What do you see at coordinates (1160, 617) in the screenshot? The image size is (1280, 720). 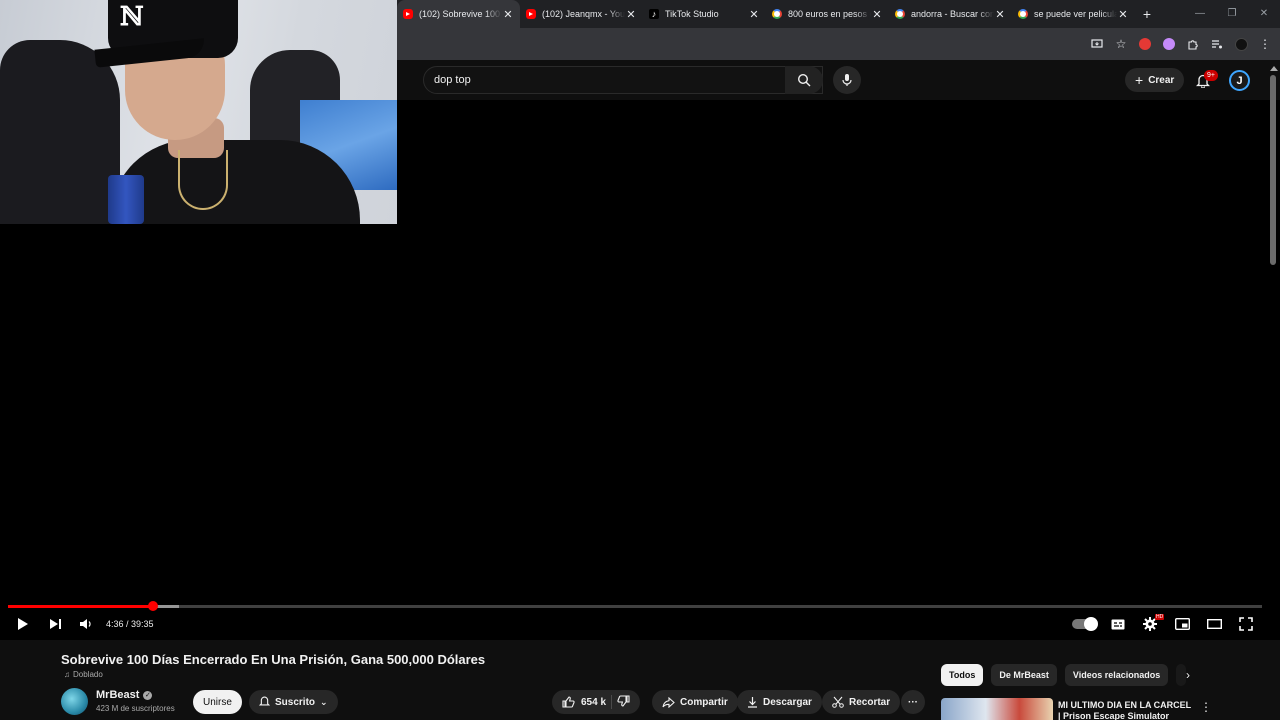 I see `hd-badge: HD` at bounding box center [1160, 617].